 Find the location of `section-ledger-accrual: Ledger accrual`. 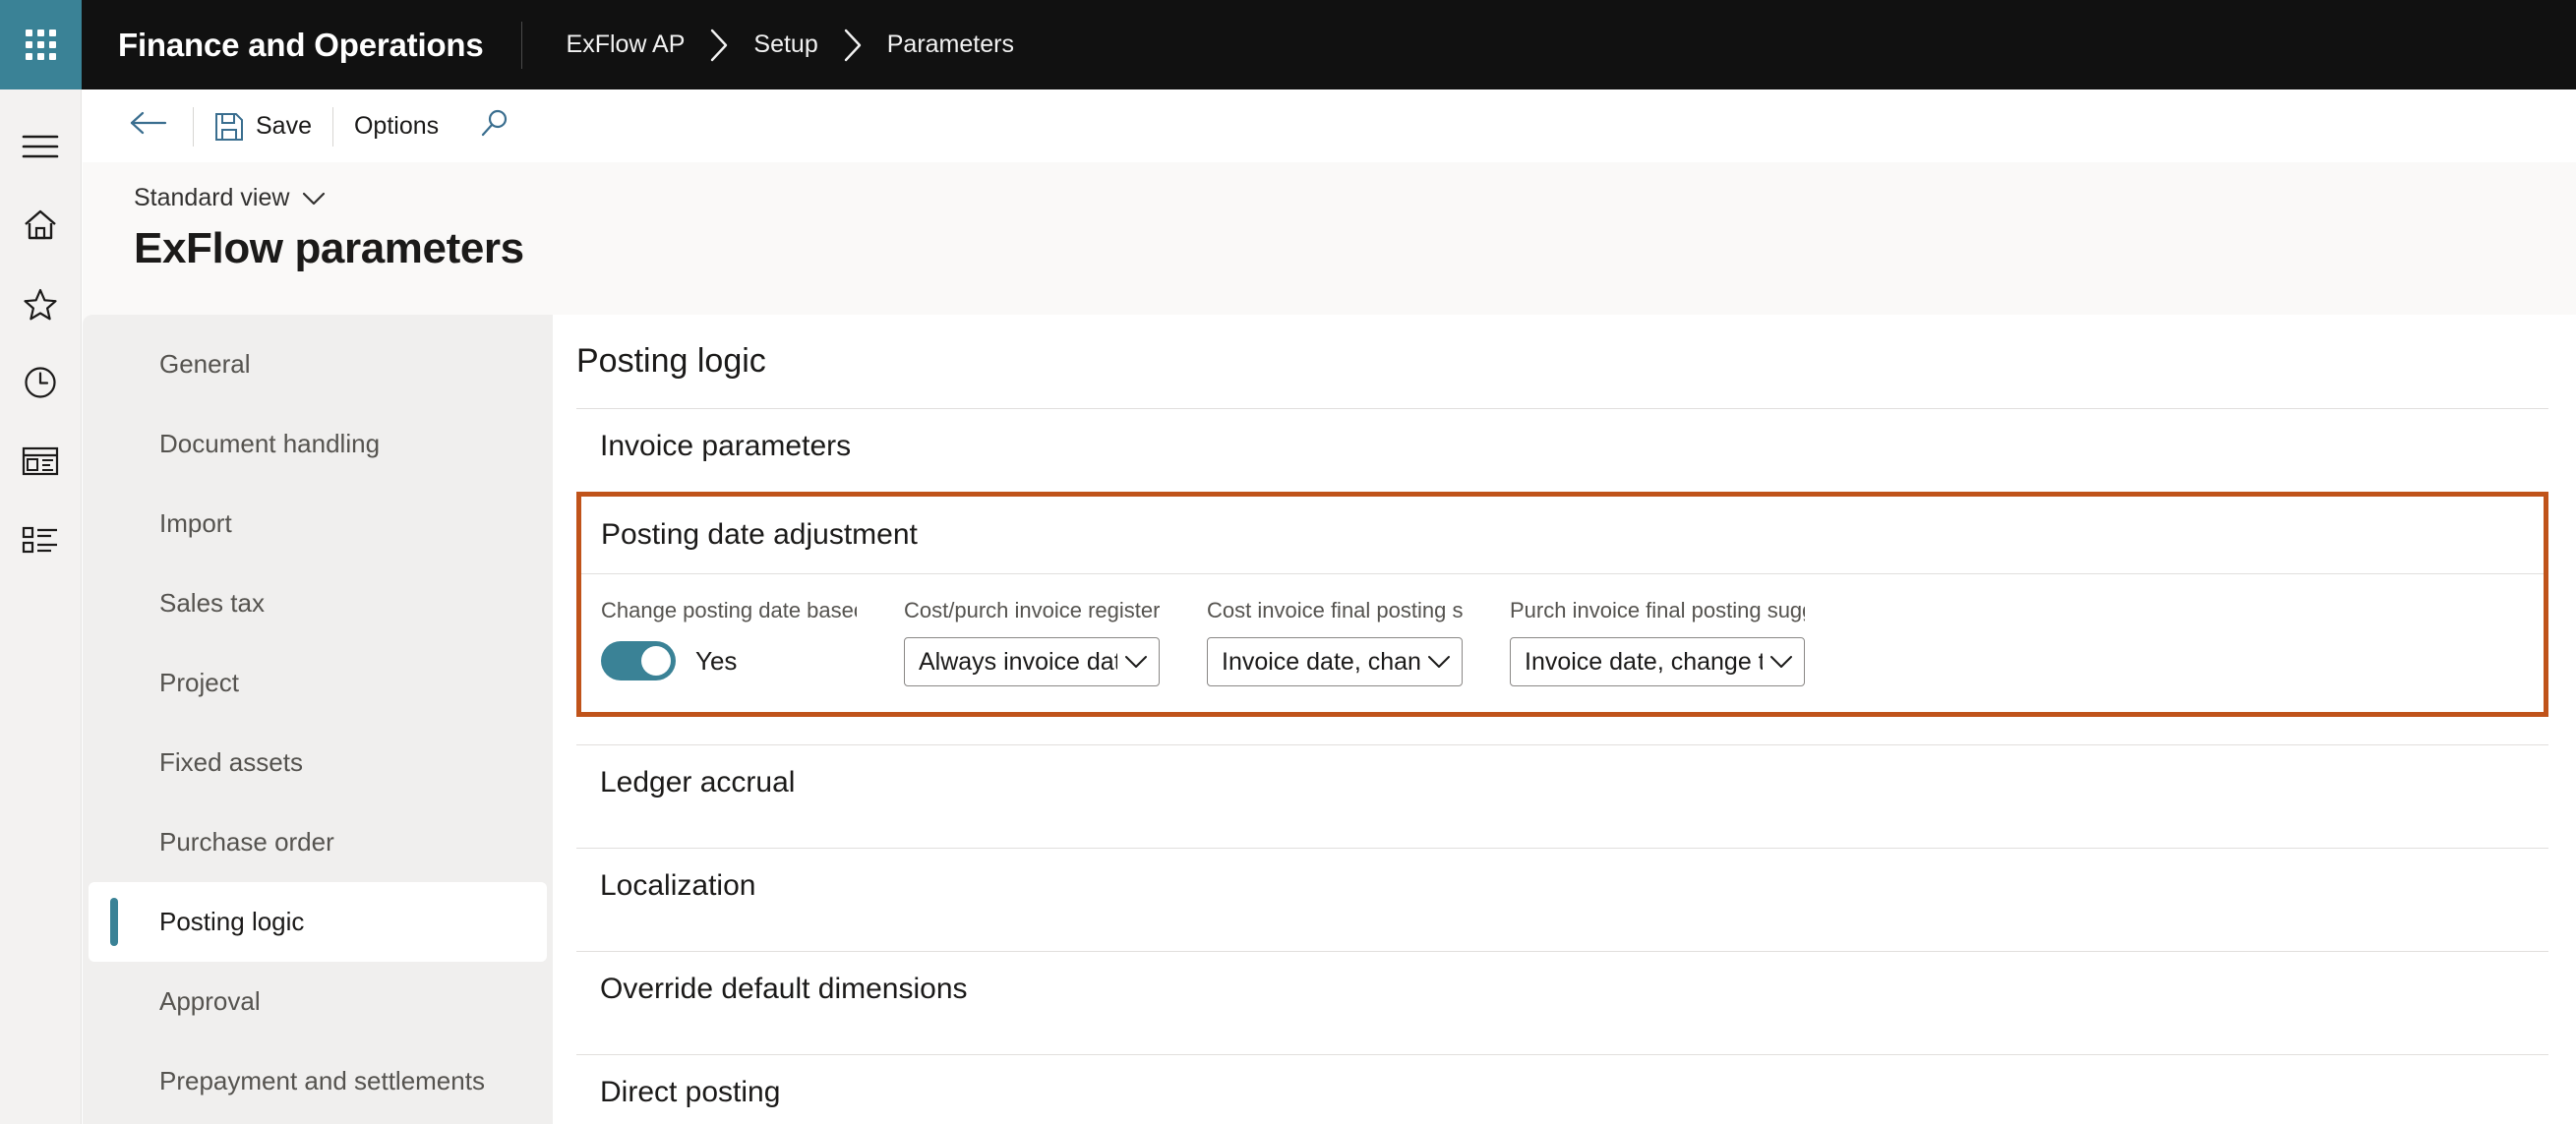

section-ledger-accrual: Ledger accrual is located at coordinates (1562, 782).